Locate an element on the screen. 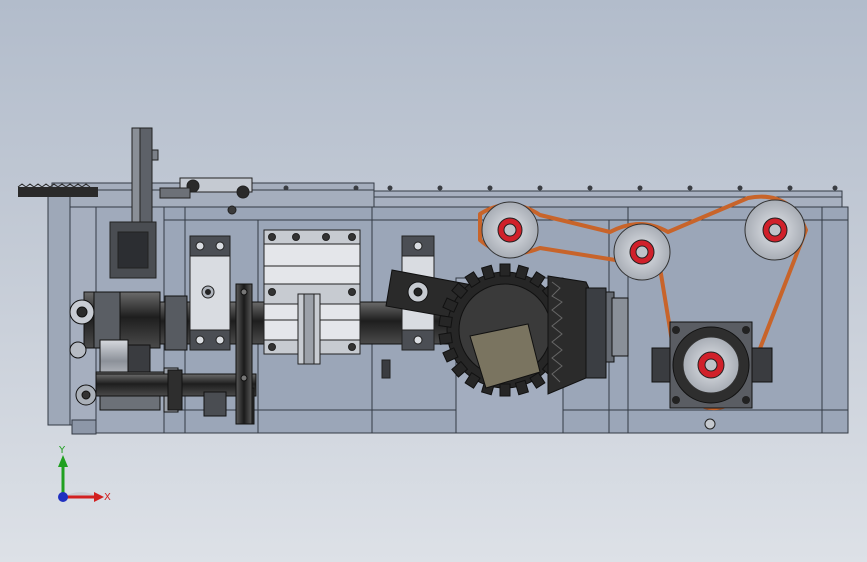 The height and width of the screenshot is (562, 867). y-axis-arrow is located at coordinates (63, 461).